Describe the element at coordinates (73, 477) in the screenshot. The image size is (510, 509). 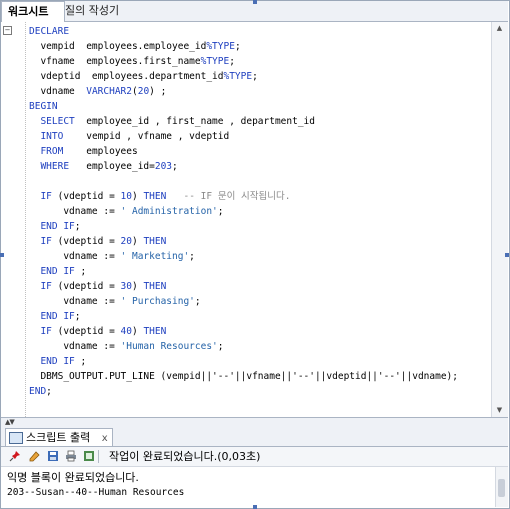
I see `output-message: 익명 블록이 완료되었습니다.` at that location.